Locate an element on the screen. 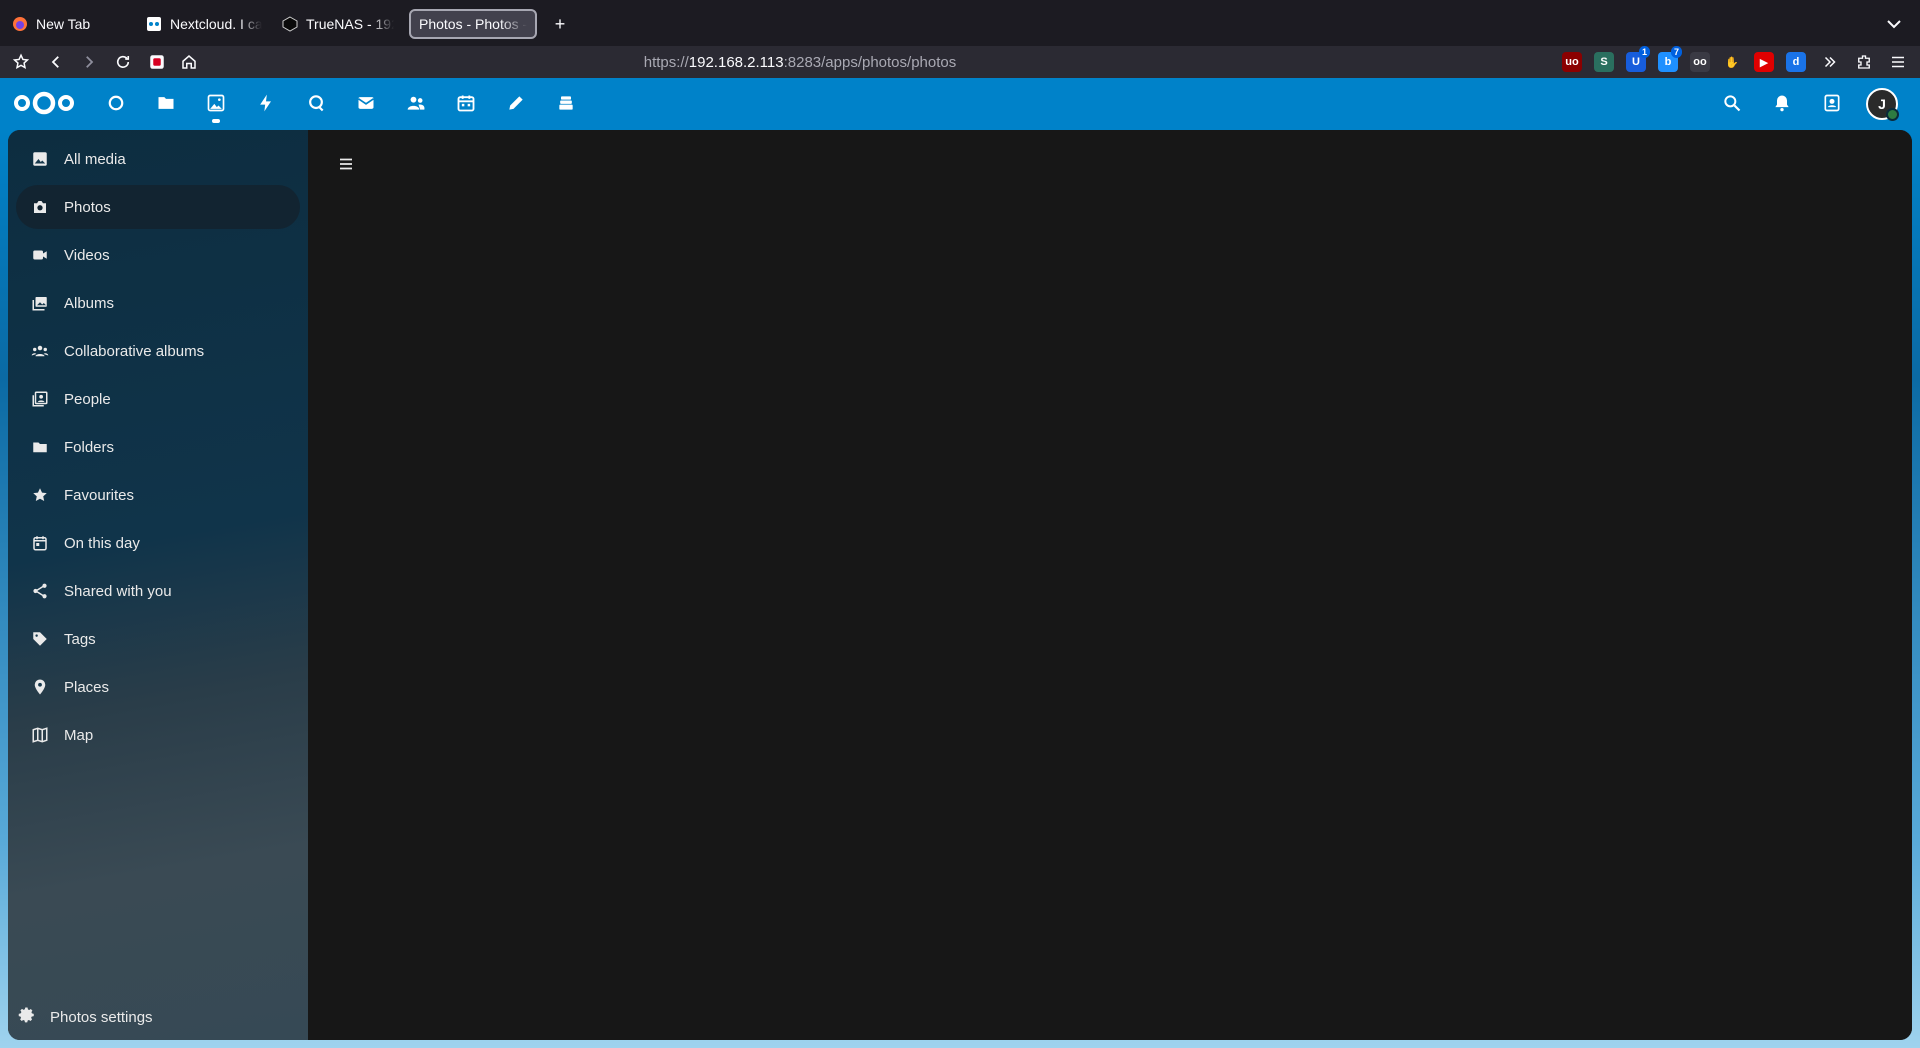  bitwarden-icon: U1 is located at coordinates (1638, 59).